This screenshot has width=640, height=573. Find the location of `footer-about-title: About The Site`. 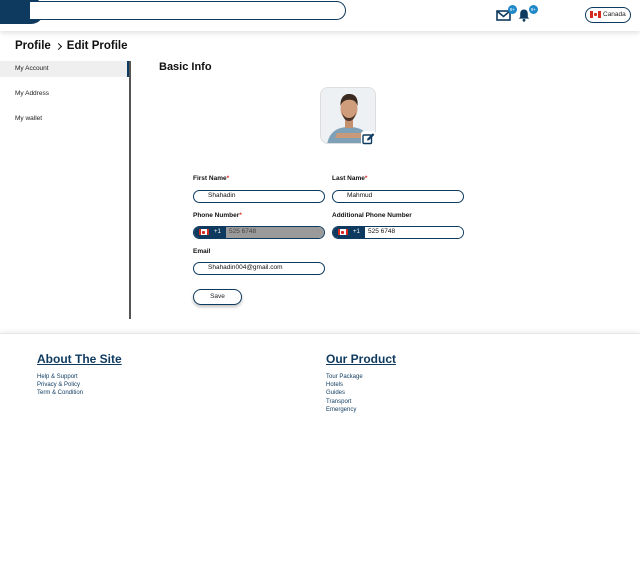

footer-about-title: About The Site is located at coordinates (79, 359).